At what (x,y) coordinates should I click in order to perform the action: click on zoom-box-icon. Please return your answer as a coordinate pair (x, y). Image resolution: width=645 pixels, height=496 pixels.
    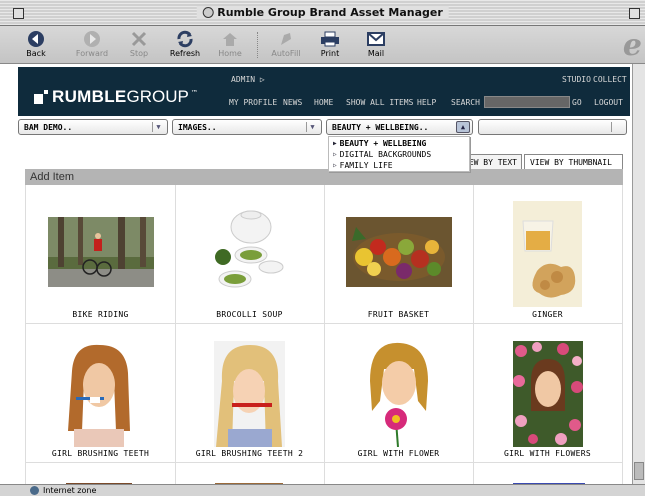
    Looking at the image, I should click on (634, 13).